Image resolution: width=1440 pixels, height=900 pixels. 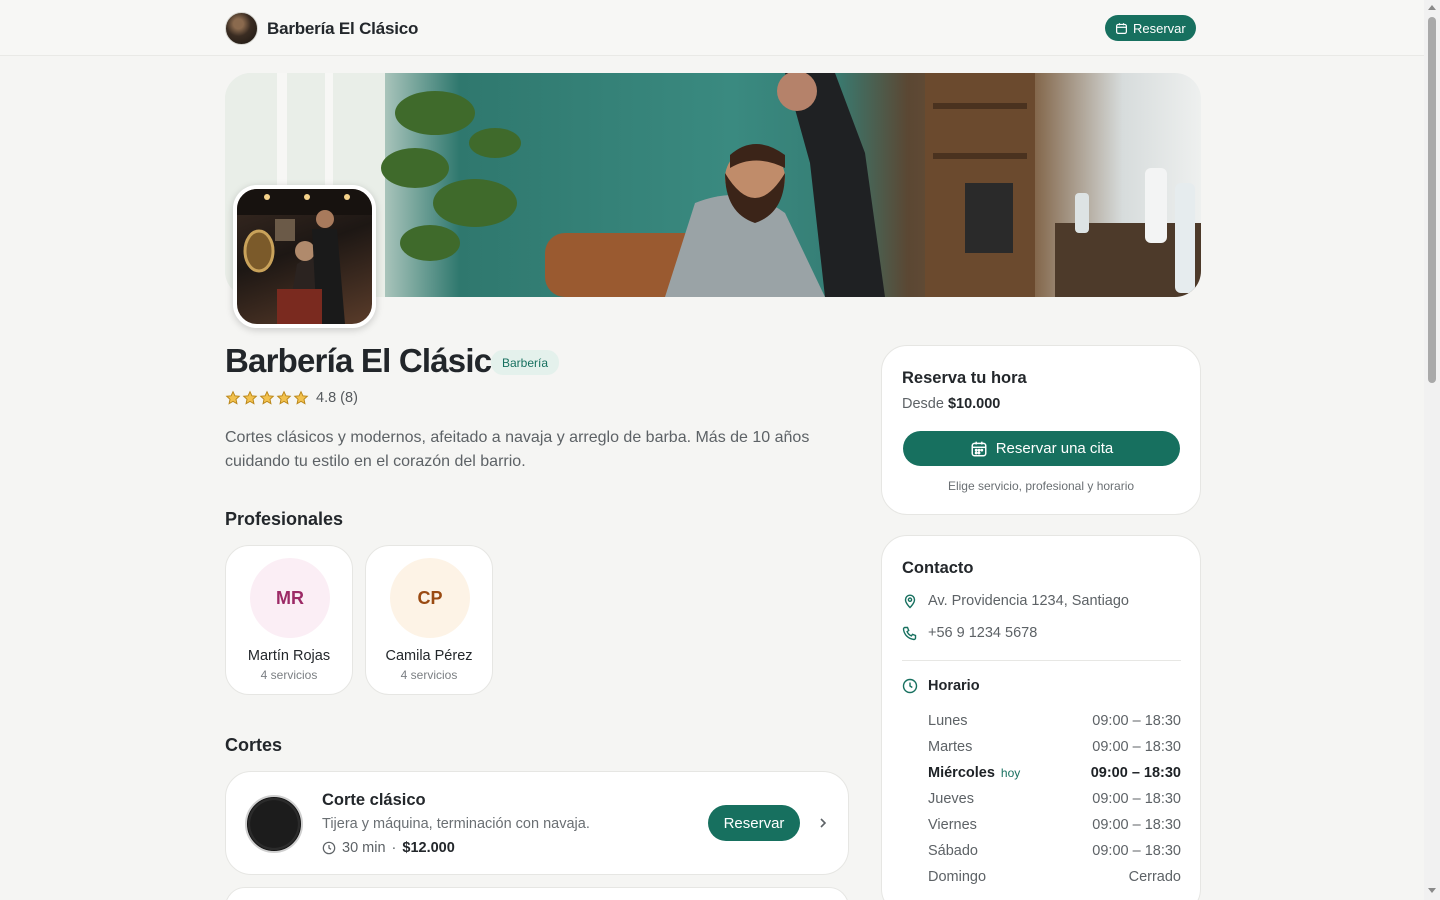 I want to click on from-label: Desde, so click(x=923, y=404).